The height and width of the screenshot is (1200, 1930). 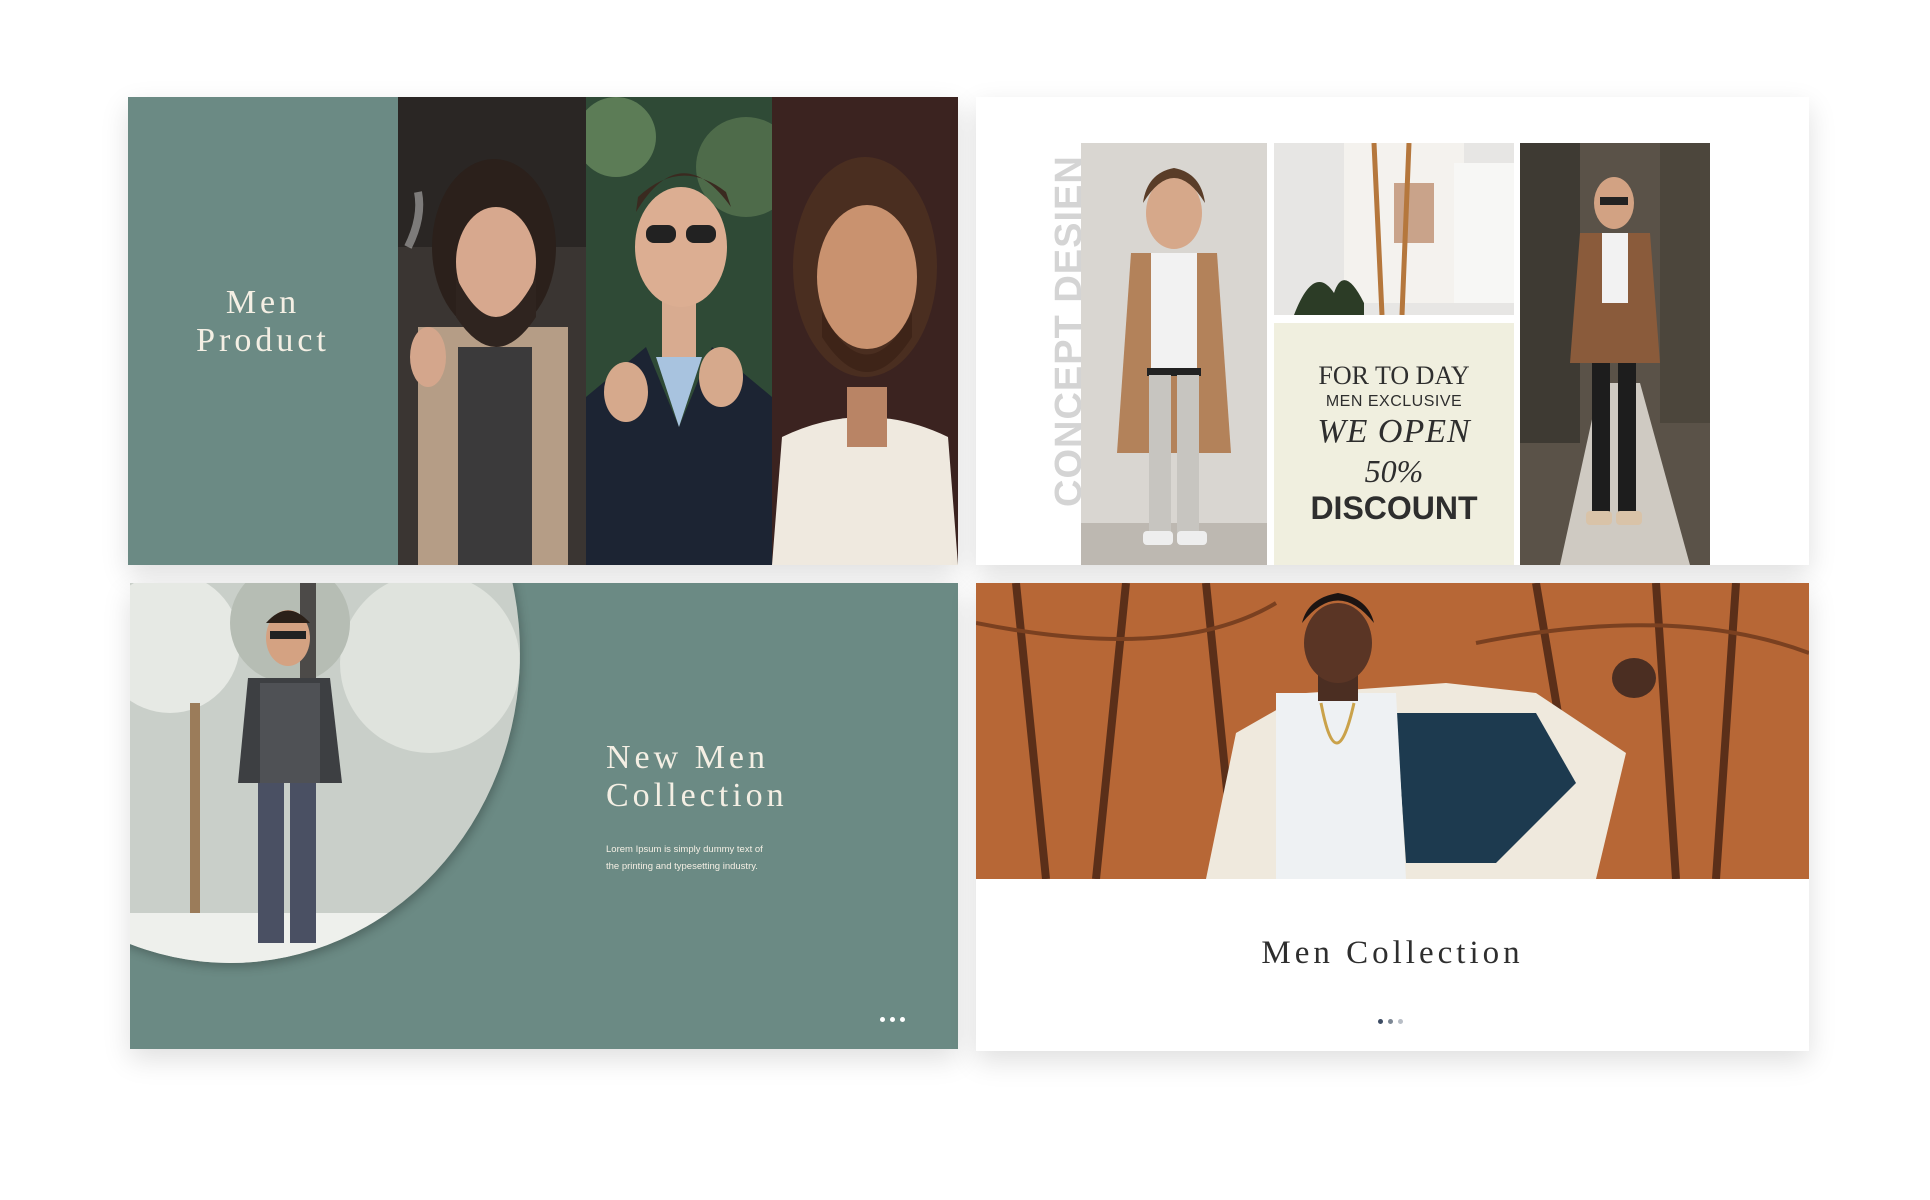 I want to click on title-line-1: New Men, so click(x=688, y=757).